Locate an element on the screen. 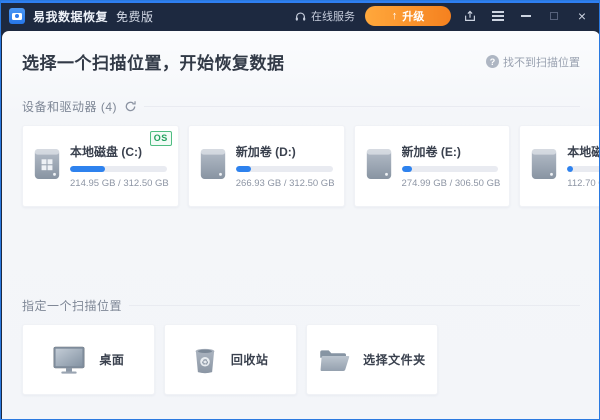 The width and height of the screenshot is (600, 420). headset-icon is located at coordinates (300, 16).